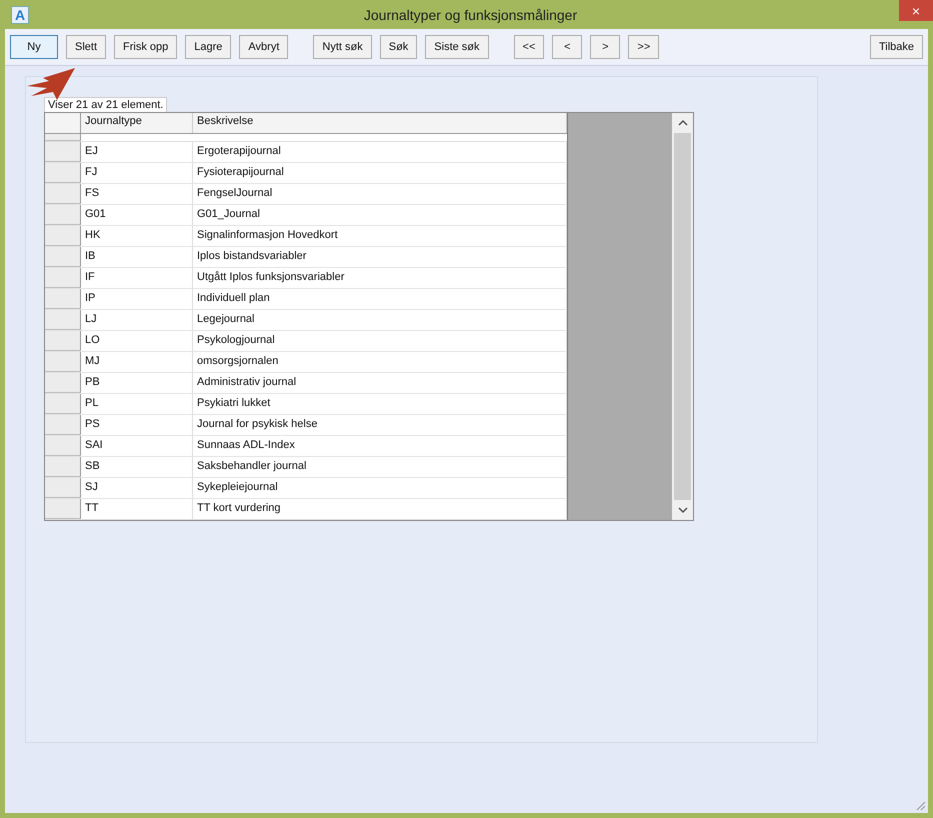 This screenshot has width=933, height=818. Describe the element at coordinates (683, 123) in the screenshot. I see `scroll-up-icon` at that location.